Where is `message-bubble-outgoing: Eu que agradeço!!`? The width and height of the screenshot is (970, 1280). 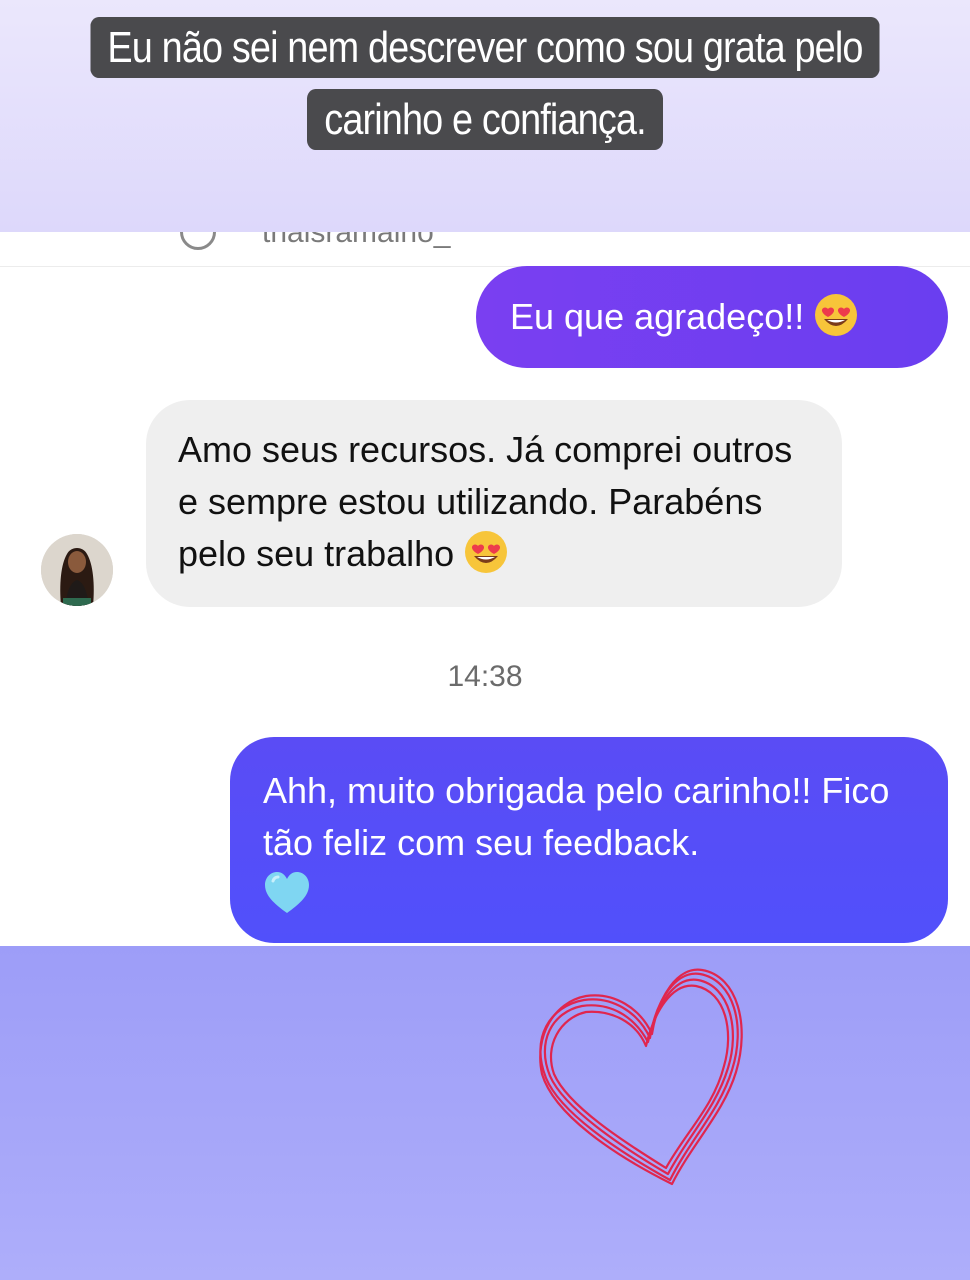
message-bubble-outgoing: Eu que agradeço!! is located at coordinates (712, 317).